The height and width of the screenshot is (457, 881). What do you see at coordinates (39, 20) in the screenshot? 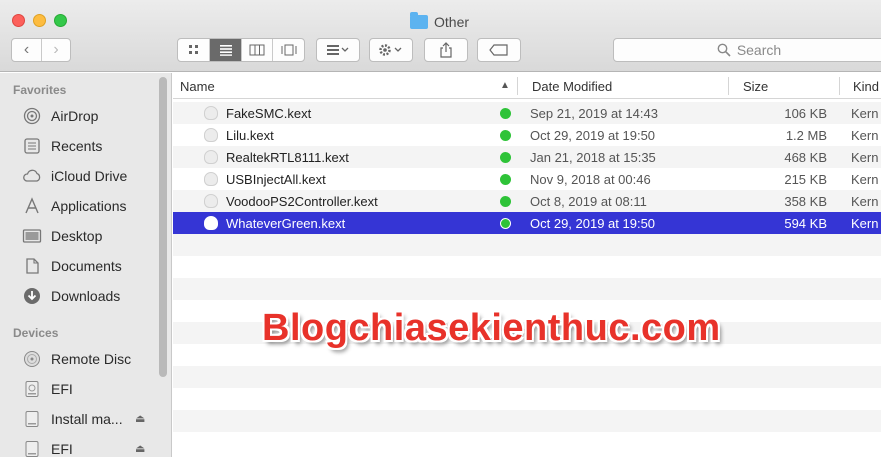
I see `minimize-window-button` at bounding box center [39, 20].